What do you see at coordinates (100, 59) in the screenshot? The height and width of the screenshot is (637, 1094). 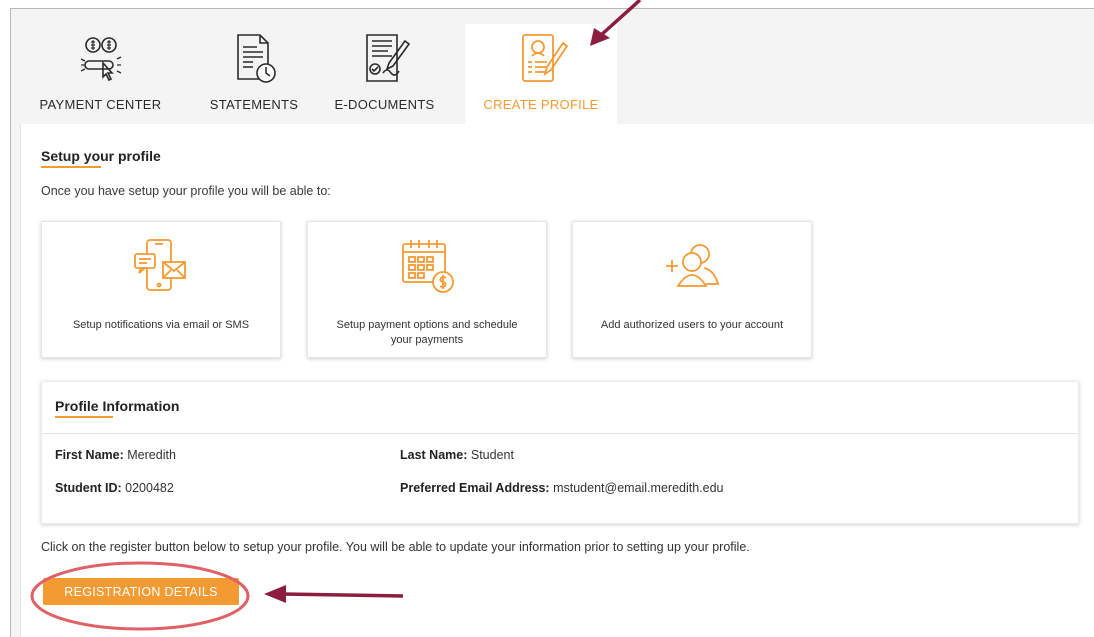 I see `payment-center-icon` at bounding box center [100, 59].